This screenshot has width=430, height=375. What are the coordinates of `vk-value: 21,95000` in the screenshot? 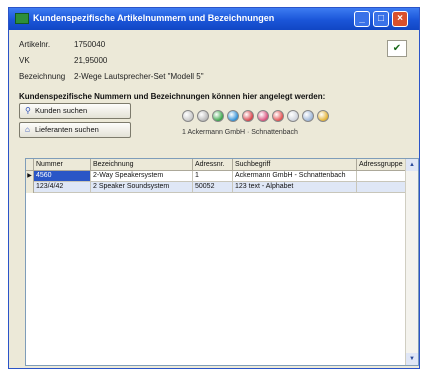 It's located at (91, 60).